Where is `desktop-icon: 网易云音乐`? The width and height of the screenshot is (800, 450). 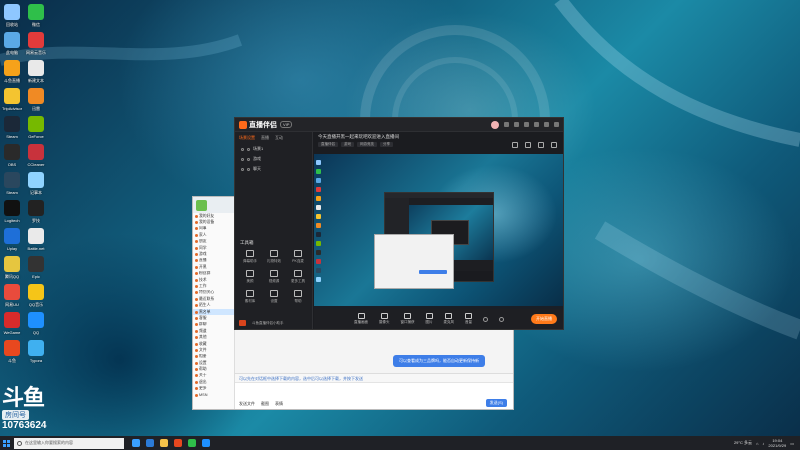
desktop-icon: 网易云音乐 is located at coordinates (36, 43).